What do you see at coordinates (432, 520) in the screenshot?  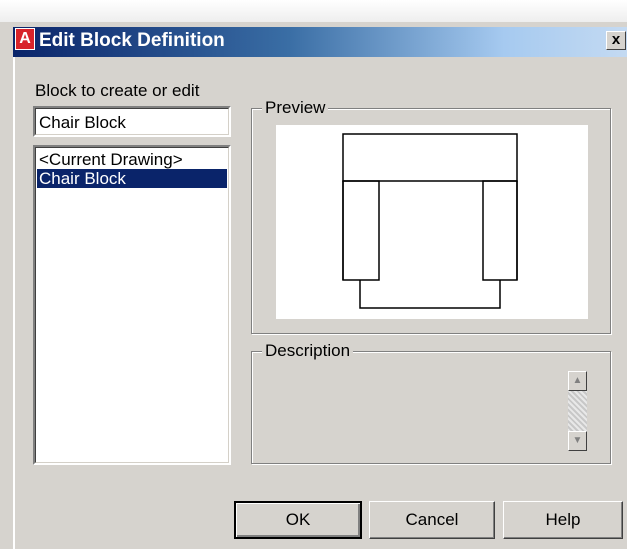 I see `cancel-button: Cancel` at bounding box center [432, 520].